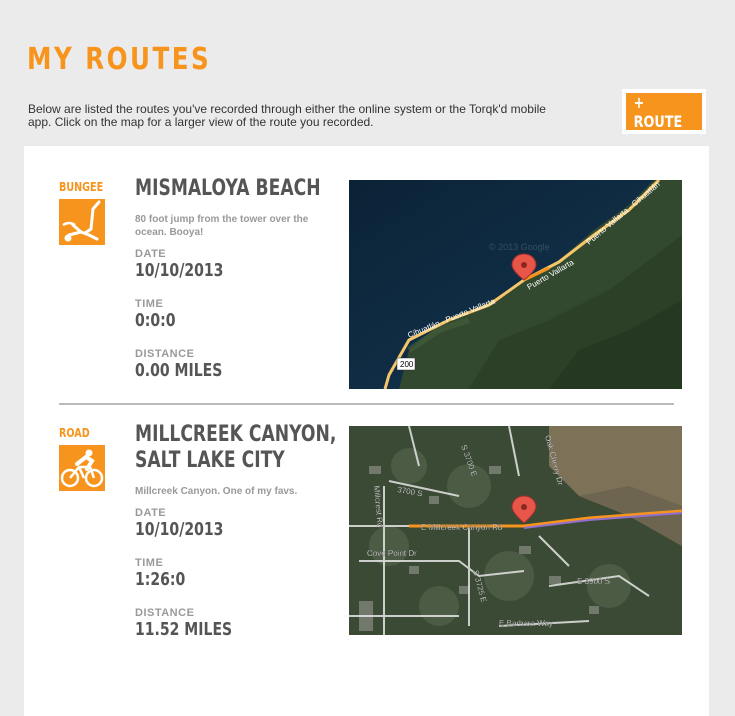 The width and height of the screenshot is (735, 716). Describe the element at coordinates (81, 187) in the screenshot. I see `route-type-label: BUNGEE` at that location.